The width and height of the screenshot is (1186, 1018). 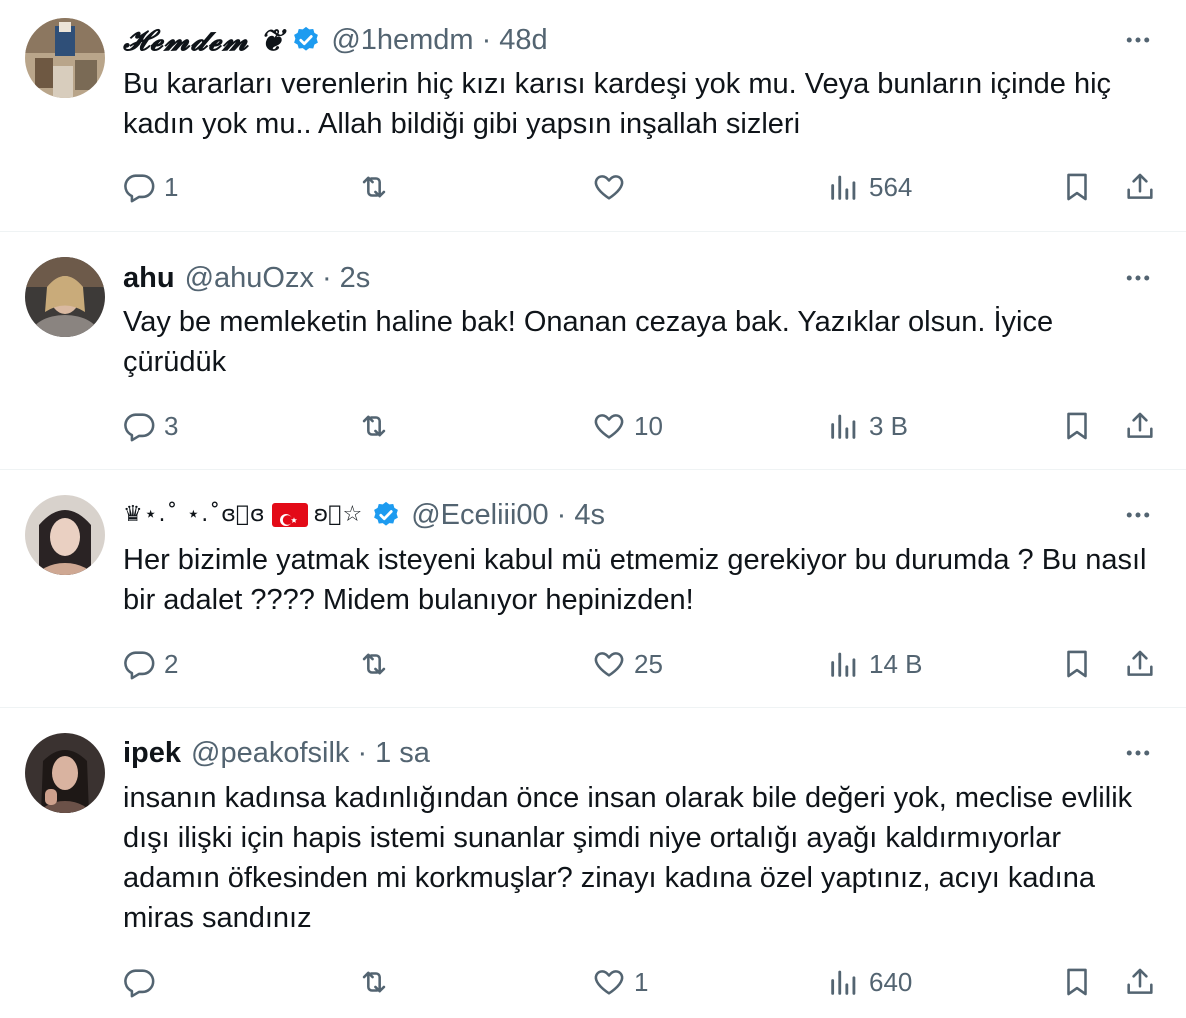 I want to click on timestamp: 48d, so click(x=523, y=40).